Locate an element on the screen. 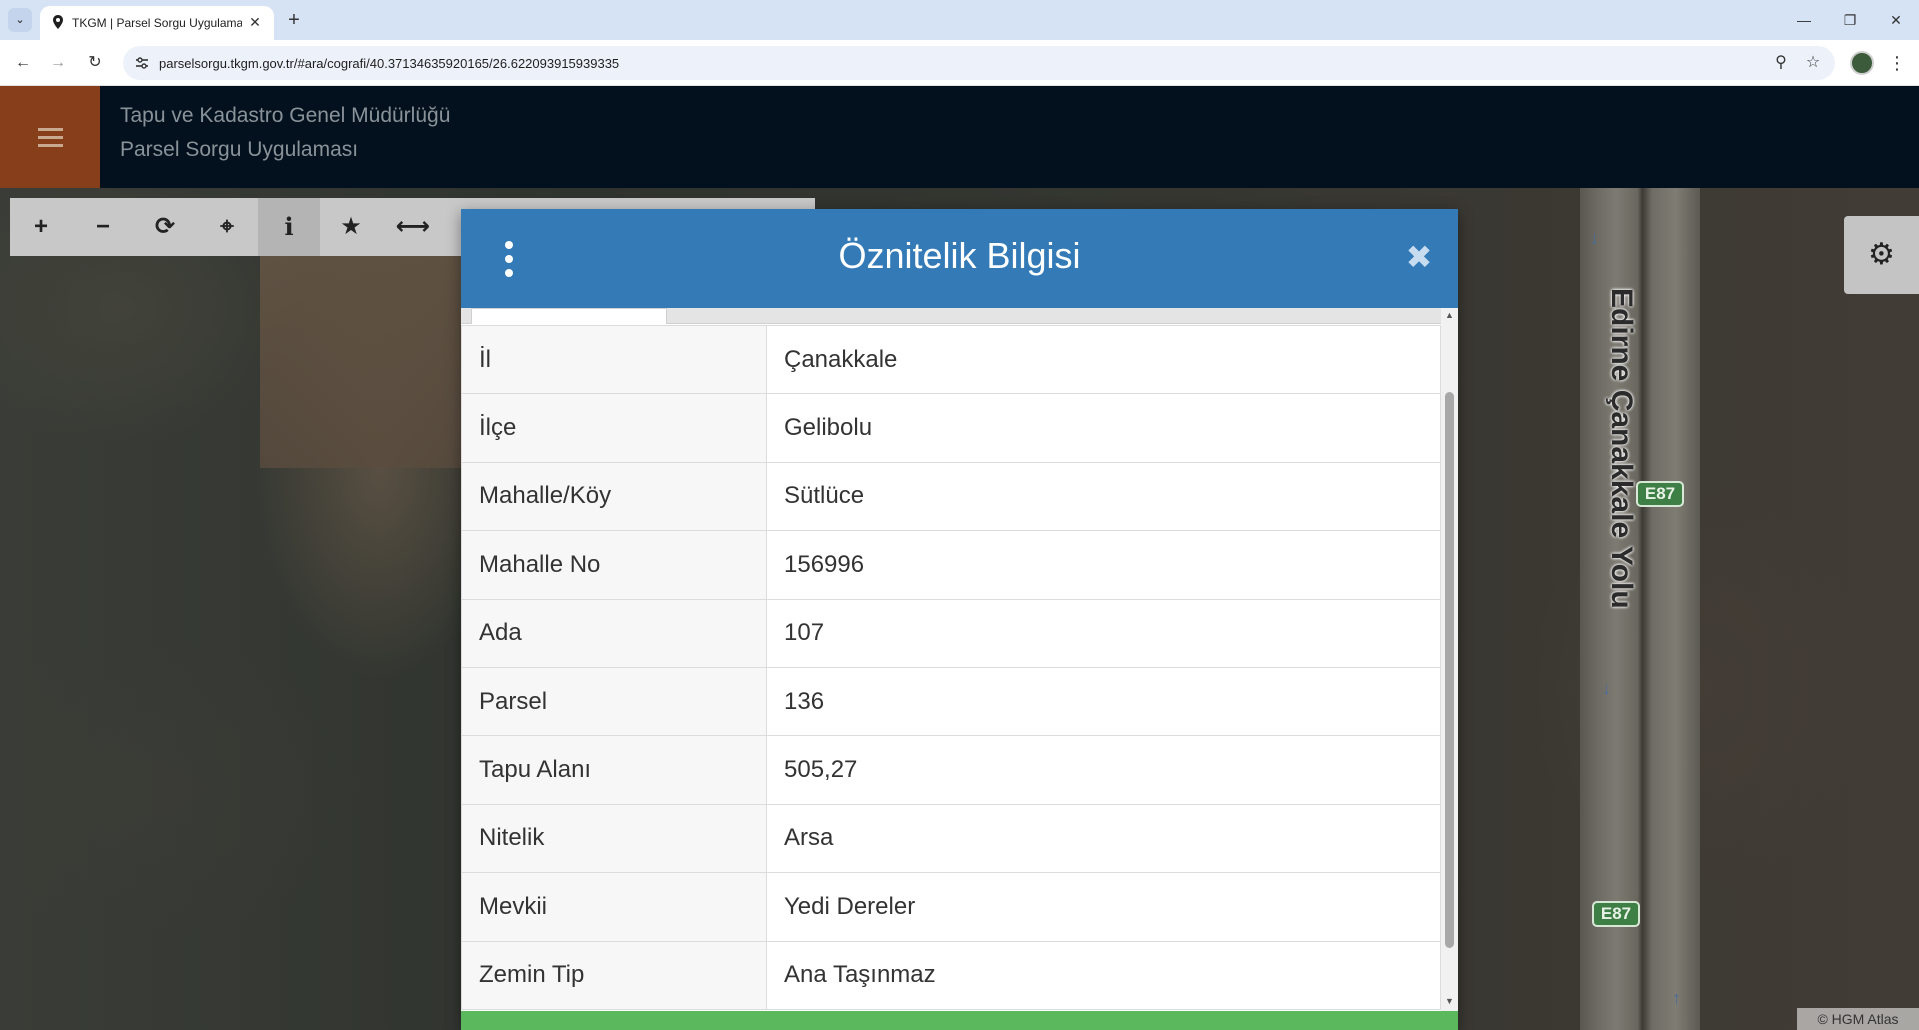 The width and height of the screenshot is (1919, 1030). attribute-key: Tapu Alanı is located at coordinates (614, 770).